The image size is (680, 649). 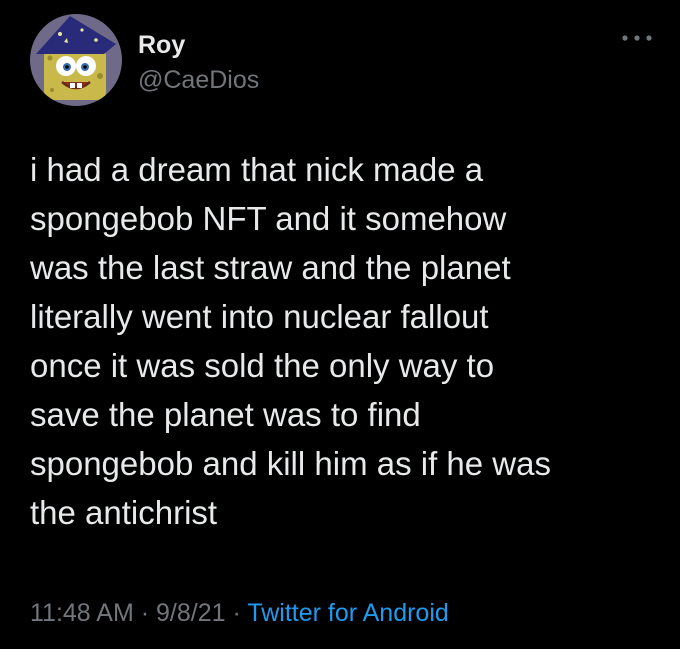 What do you see at coordinates (259, 316) in the screenshot?
I see `tweet-text-line: literally went into nuclear fallout` at bounding box center [259, 316].